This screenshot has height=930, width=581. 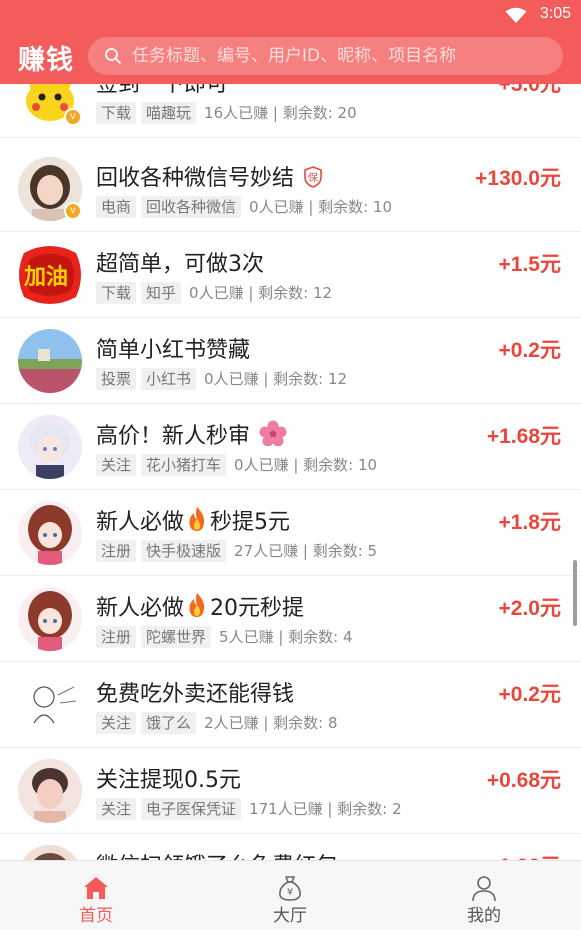 I want to click on search-icon, so click(x=113, y=56).